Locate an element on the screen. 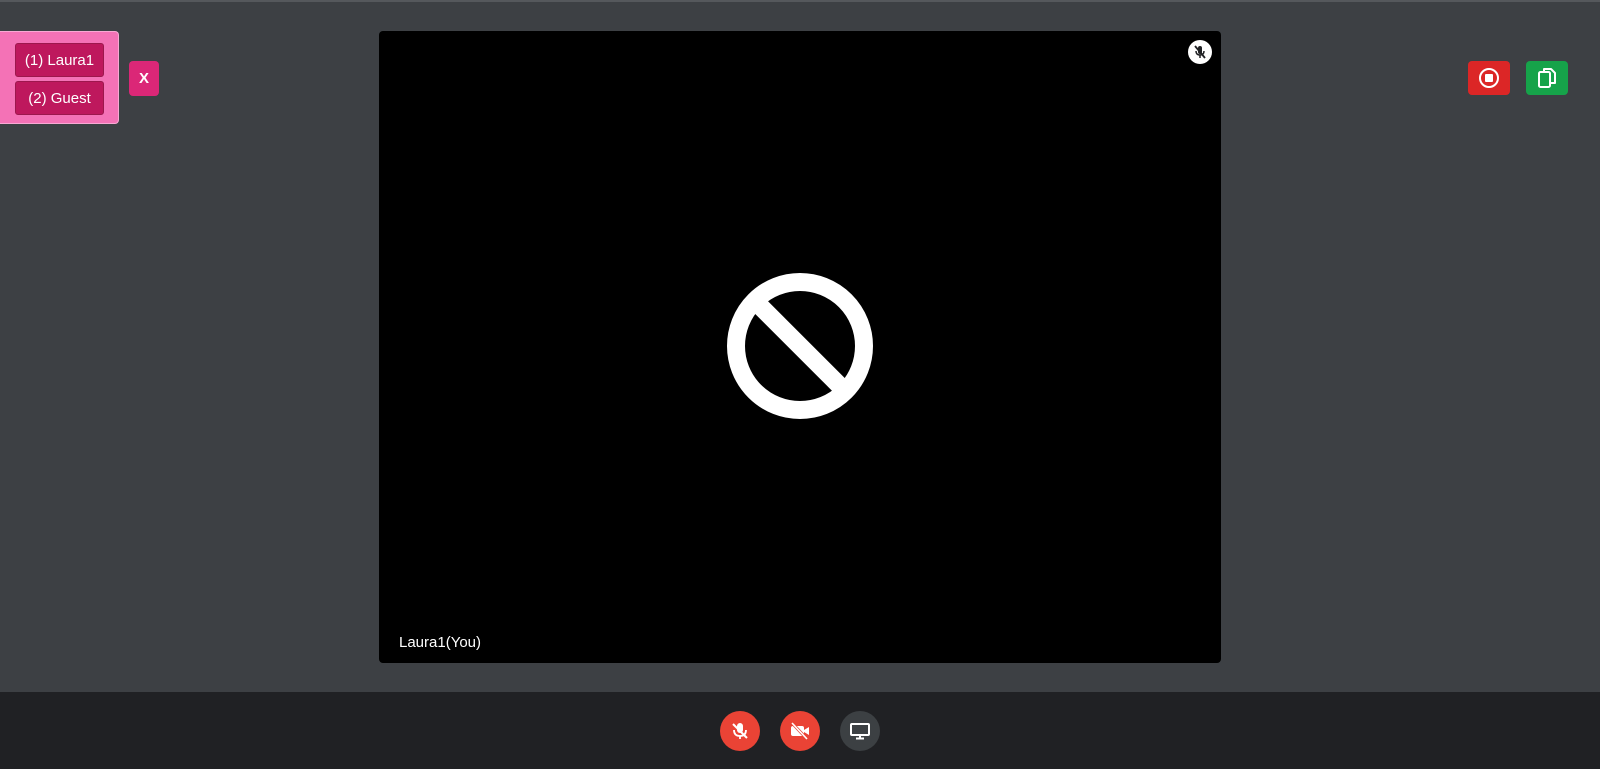  copy-link-button is located at coordinates (1547, 78).